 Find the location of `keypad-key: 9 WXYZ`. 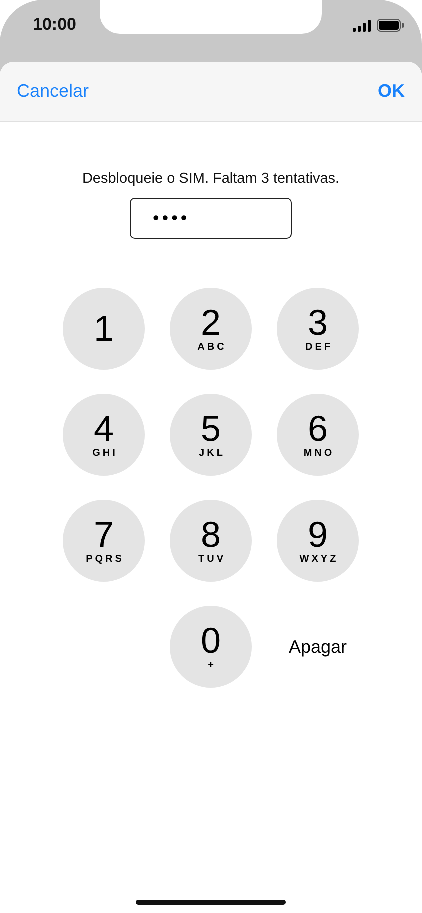

keypad-key: 9 WXYZ is located at coordinates (318, 541).